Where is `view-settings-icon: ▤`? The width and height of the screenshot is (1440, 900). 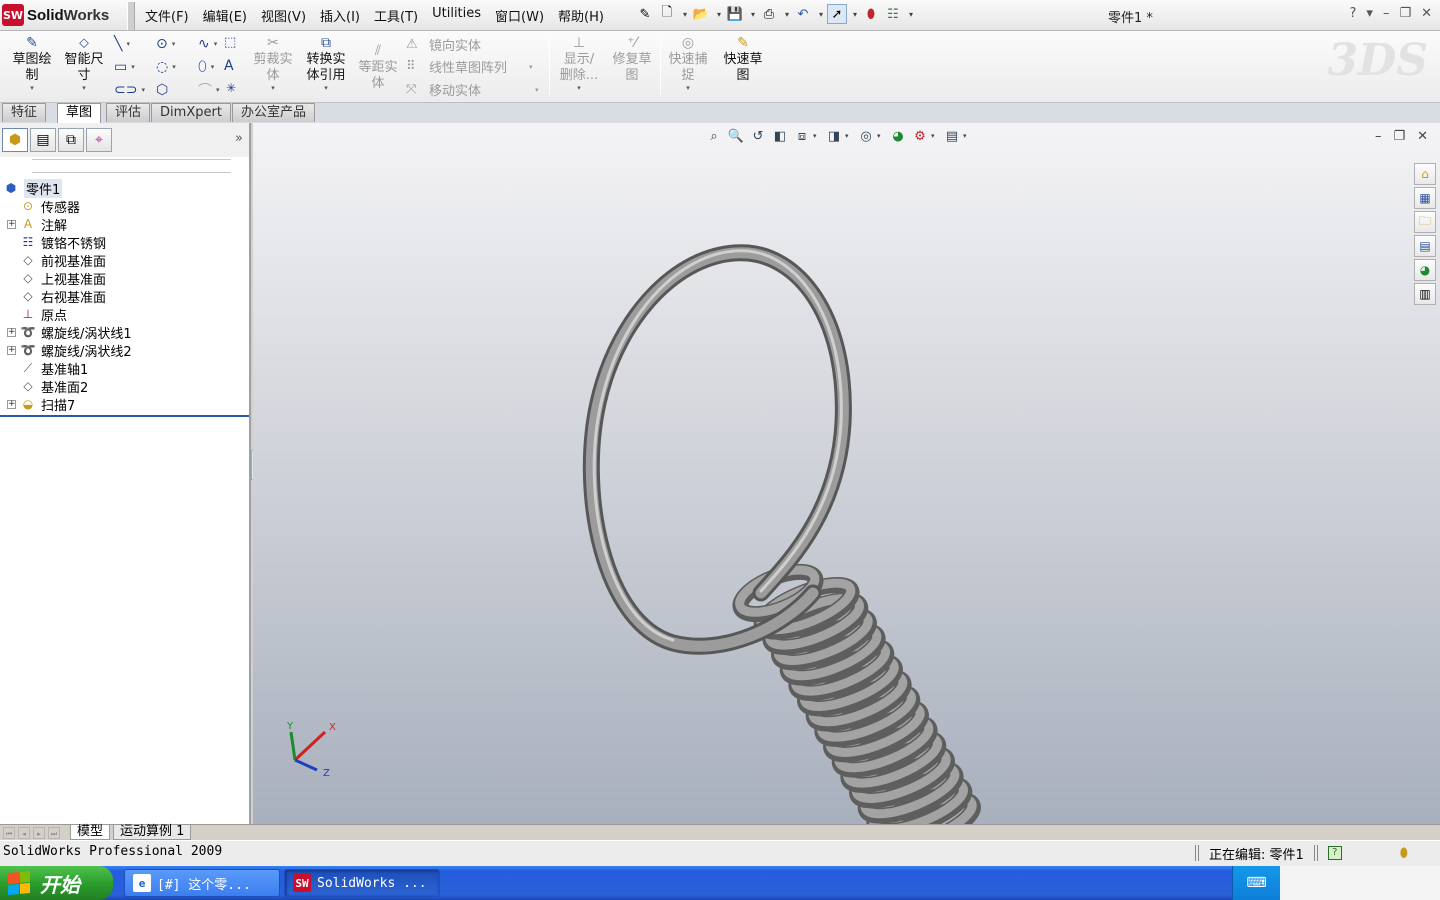 view-settings-icon: ▤ is located at coordinates (952, 136).